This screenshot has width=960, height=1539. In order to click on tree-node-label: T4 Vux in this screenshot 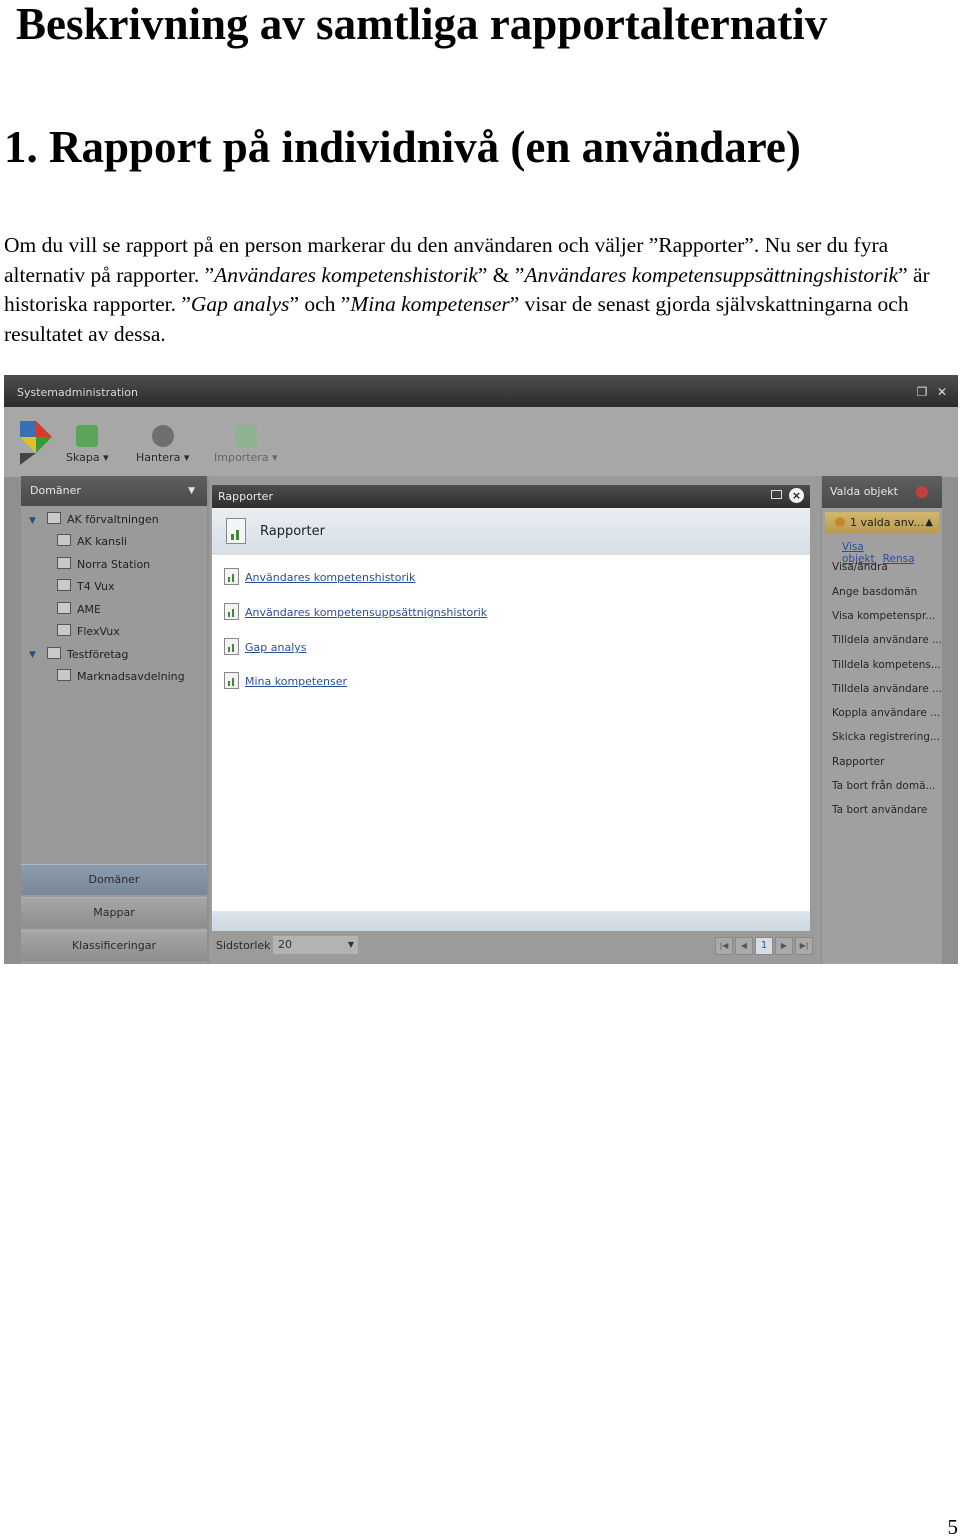, I will do `click(96, 586)`.